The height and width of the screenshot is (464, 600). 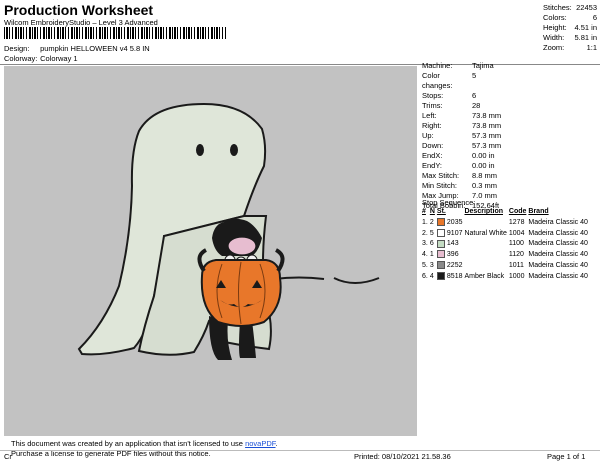 I want to click on info-label: Machine:, so click(x=437, y=65).